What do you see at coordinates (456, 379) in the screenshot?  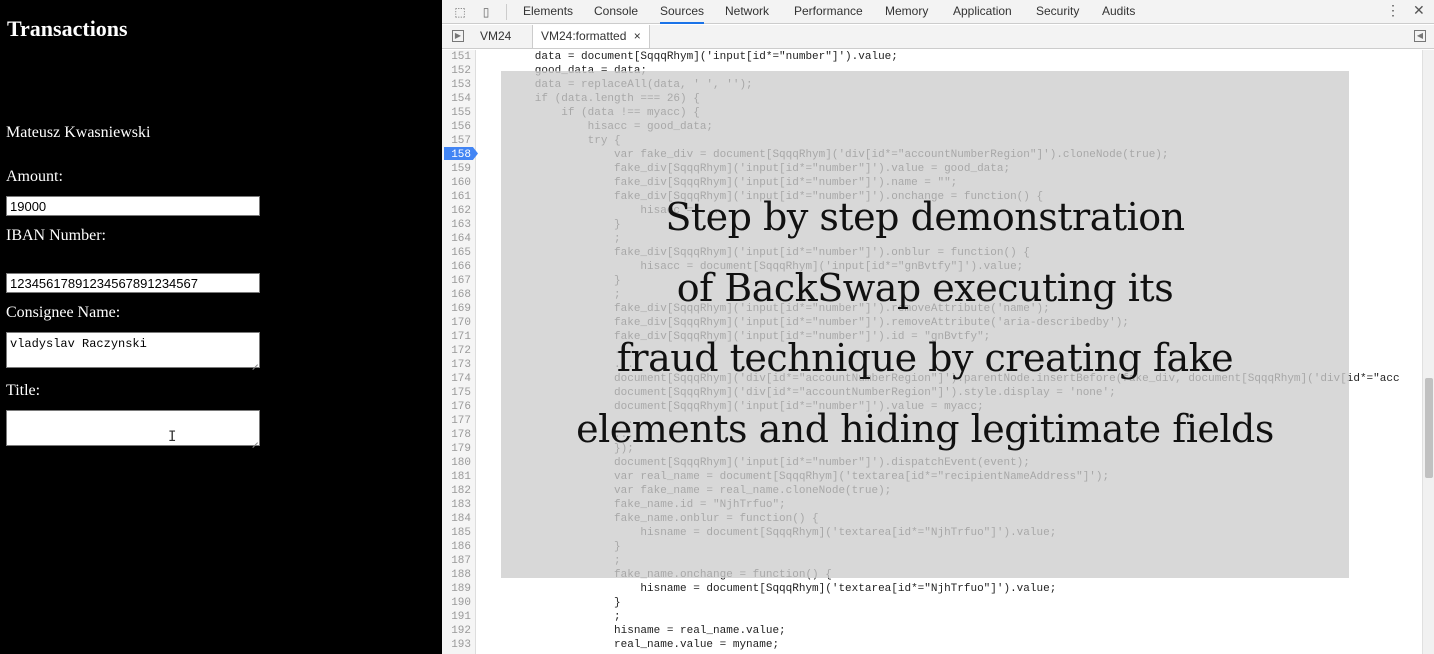 I see `line-number: 174` at bounding box center [456, 379].